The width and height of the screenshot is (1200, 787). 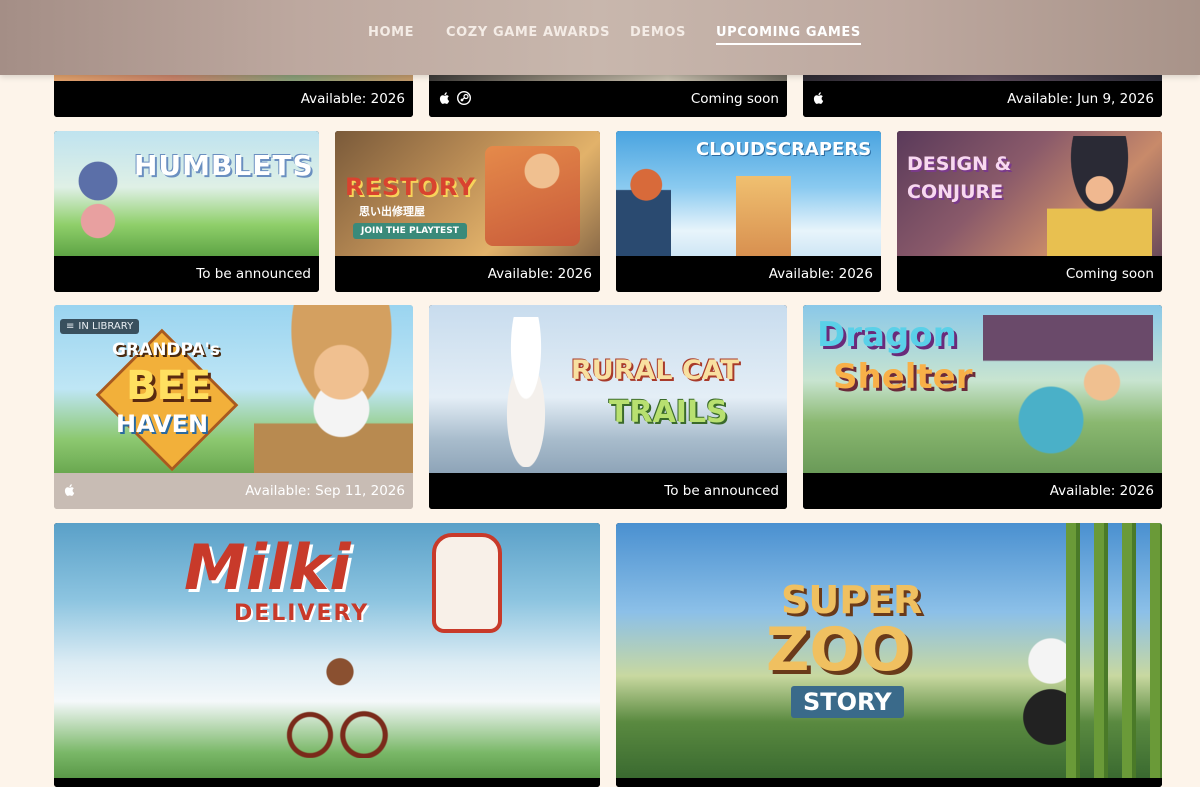 I want to click on game-logo-line2: CONJURE, so click(x=955, y=192).